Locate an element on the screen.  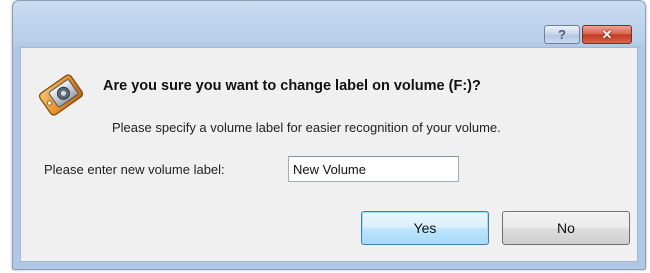
close-icon: ✕ is located at coordinates (607, 34).